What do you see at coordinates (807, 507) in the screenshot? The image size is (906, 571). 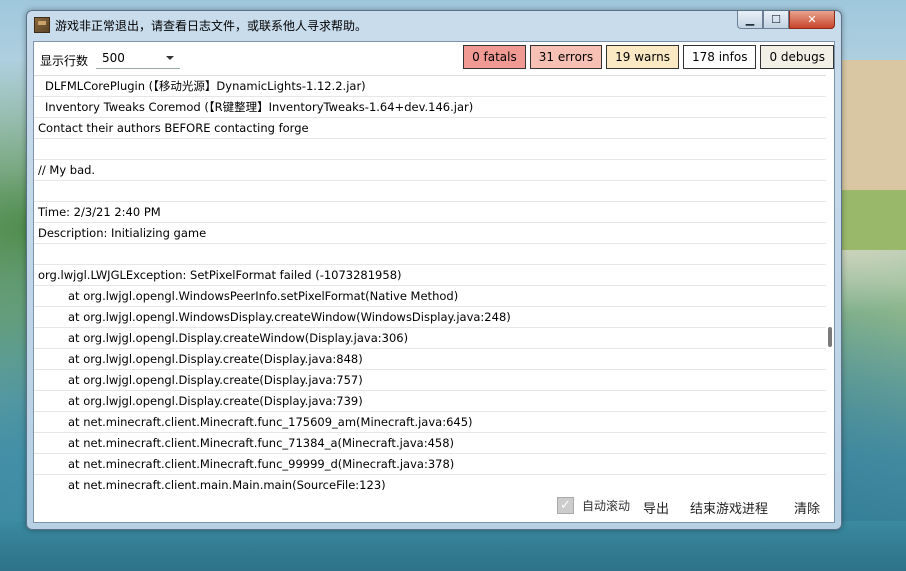 I see `clear-button: 清除` at bounding box center [807, 507].